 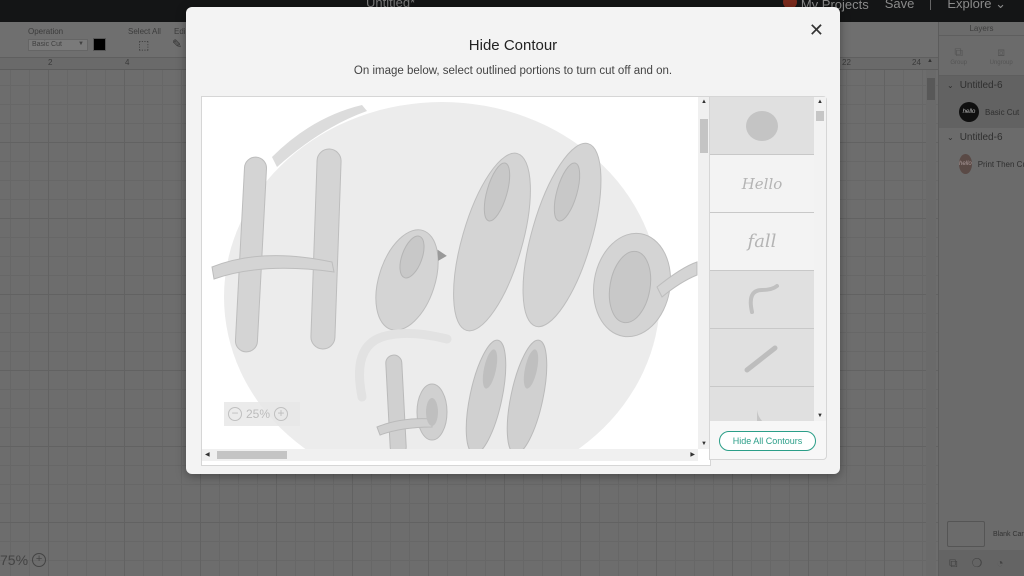 What do you see at coordinates (981, 112) in the screenshot?
I see `layer-item: hello Basic Cut` at bounding box center [981, 112].